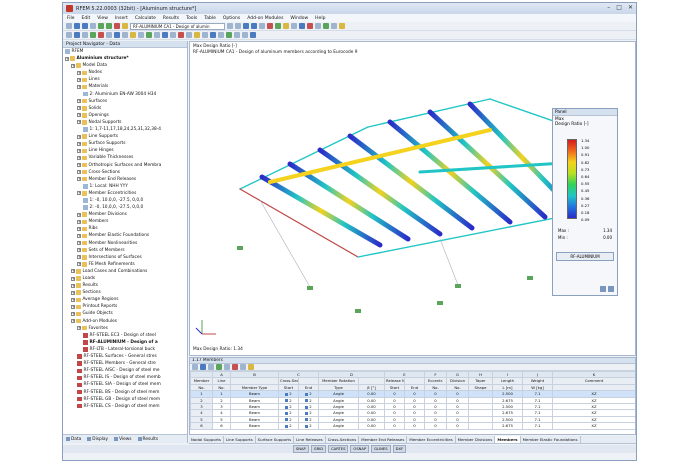  Describe the element at coordinates (326, 26) in the screenshot. I see `check-icon` at that location.